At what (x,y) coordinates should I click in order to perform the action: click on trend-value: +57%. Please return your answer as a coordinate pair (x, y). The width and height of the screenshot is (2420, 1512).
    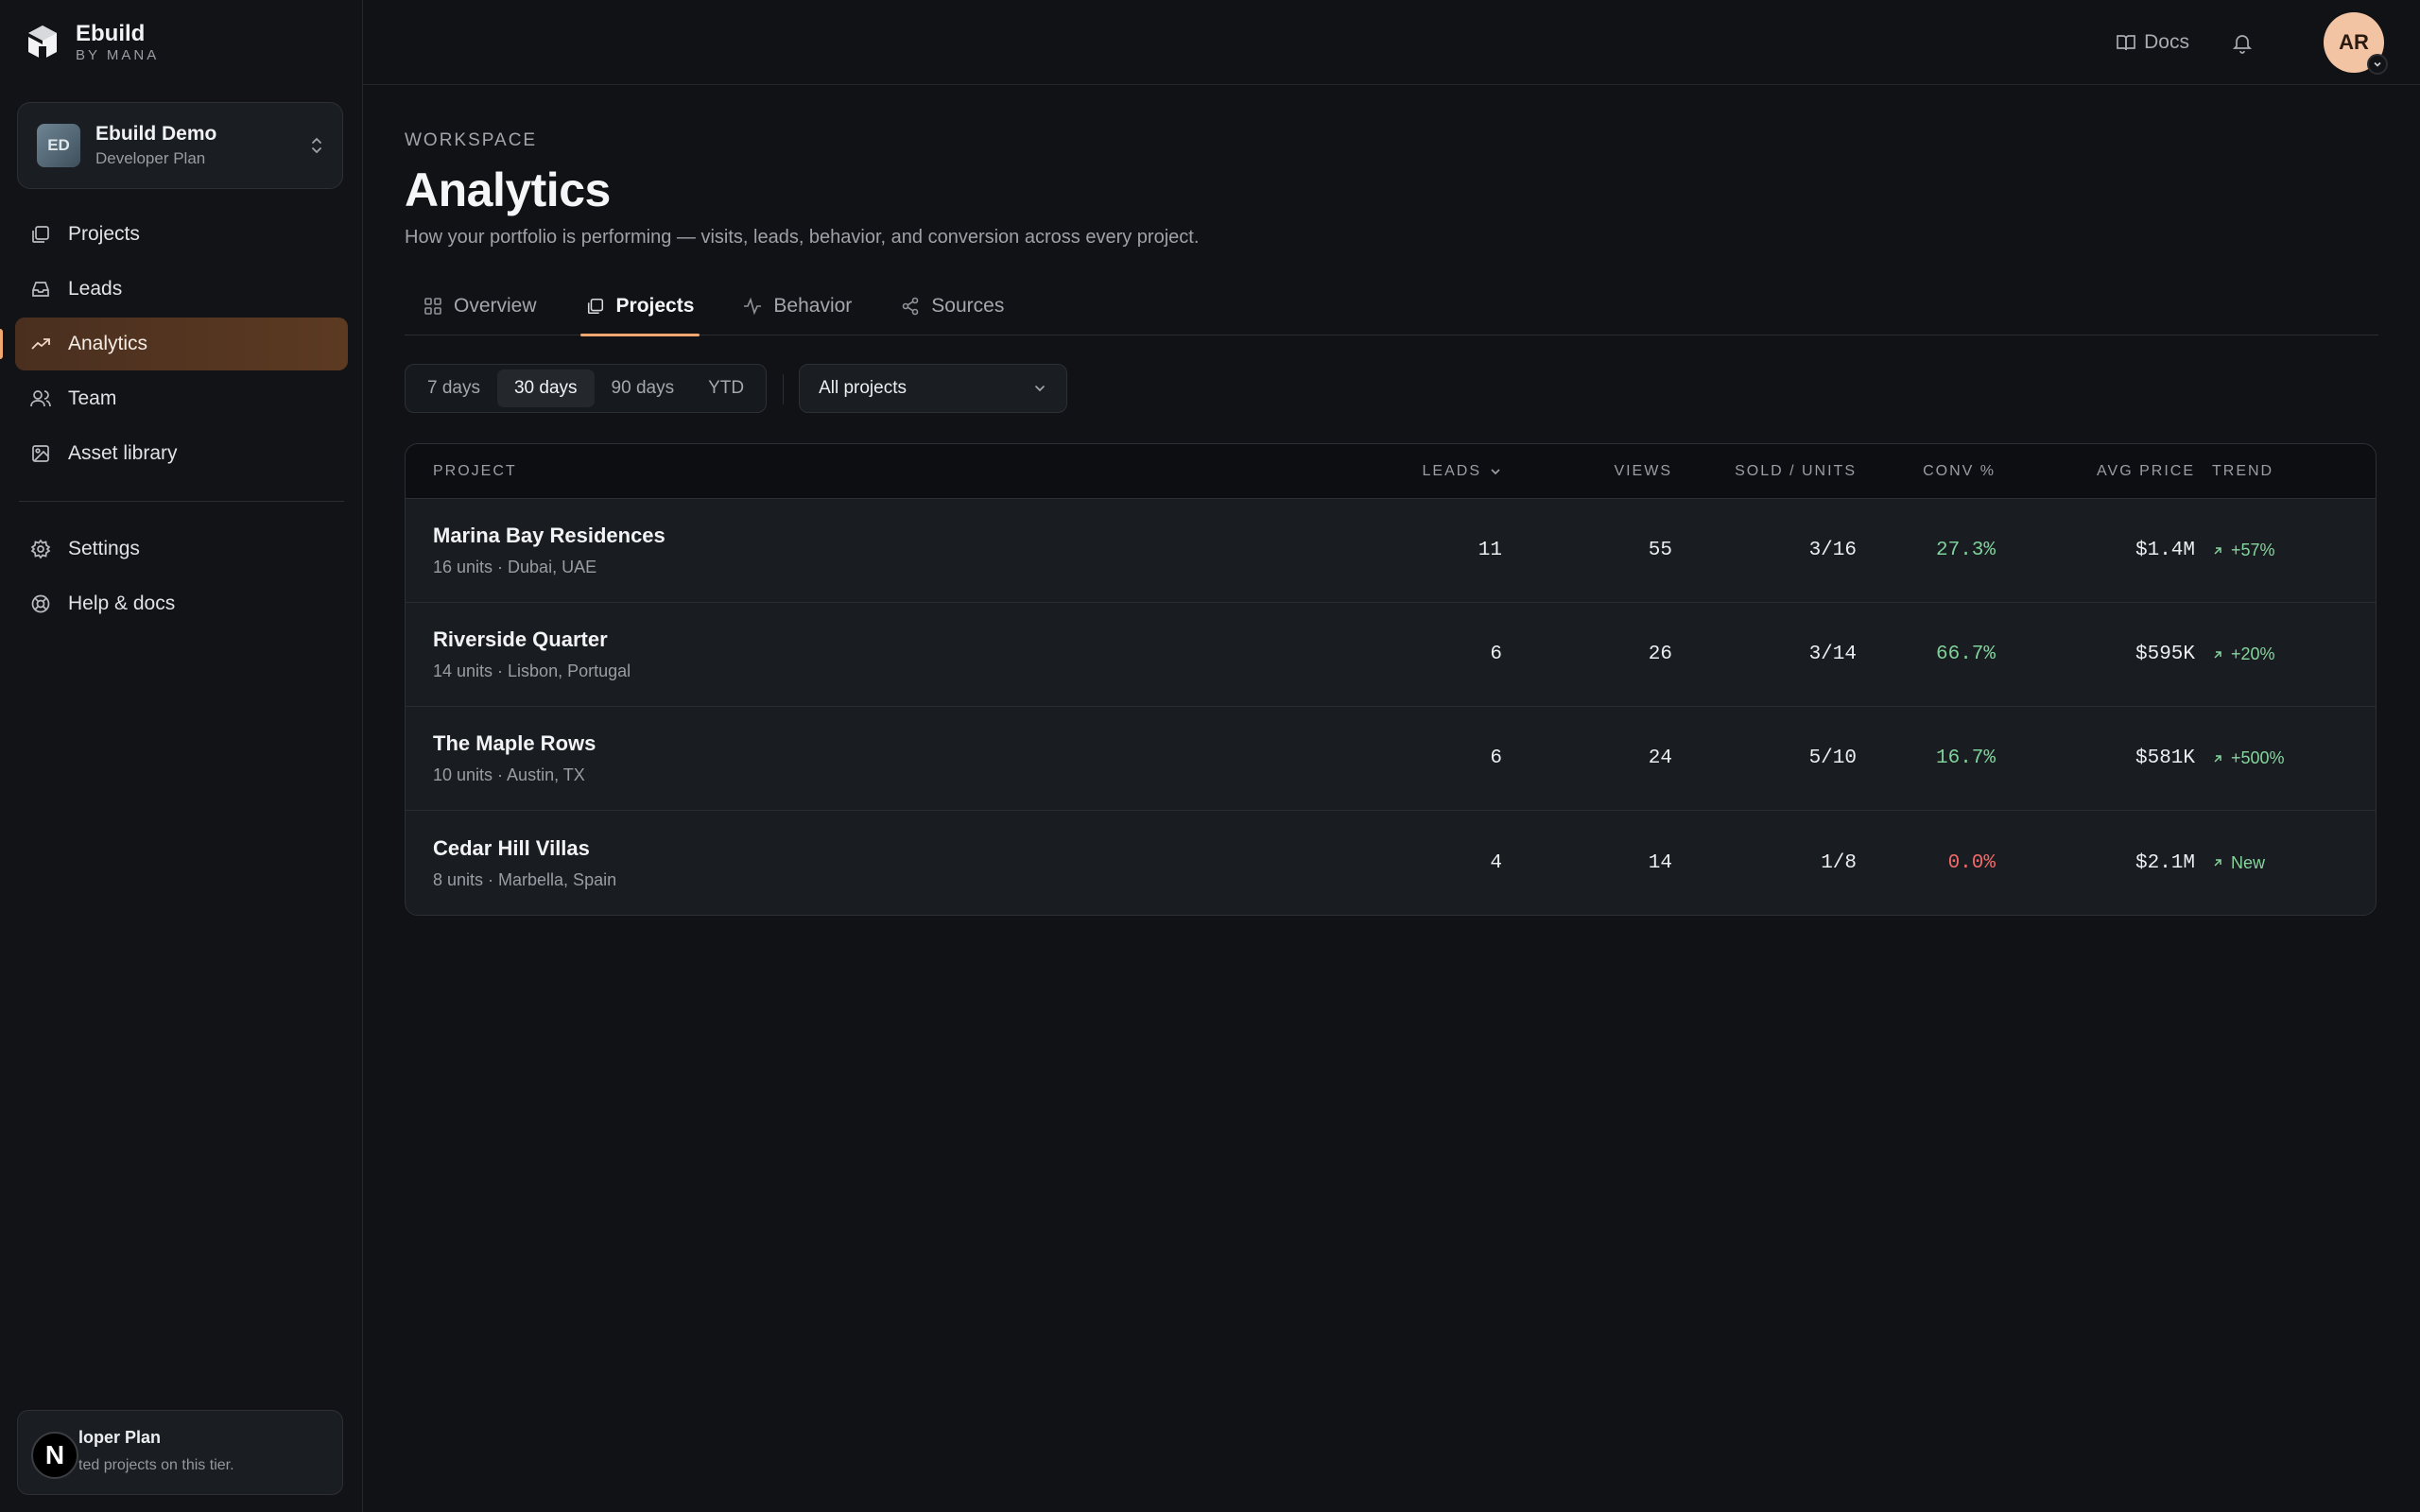
    Looking at the image, I should click on (2253, 550).